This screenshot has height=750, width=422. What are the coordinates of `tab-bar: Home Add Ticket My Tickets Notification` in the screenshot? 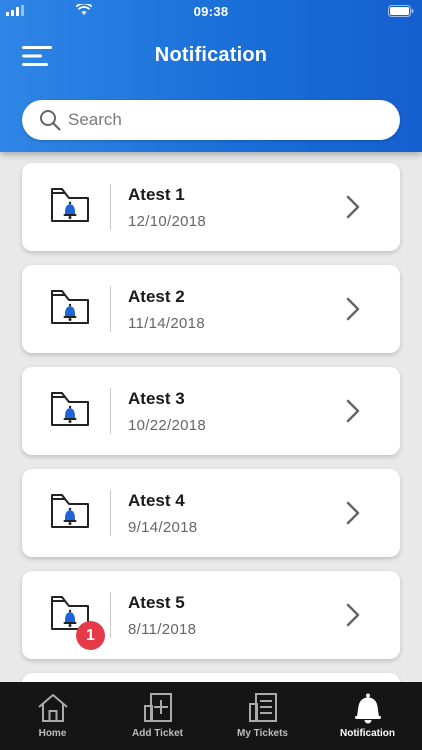 It's located at (211, 716).